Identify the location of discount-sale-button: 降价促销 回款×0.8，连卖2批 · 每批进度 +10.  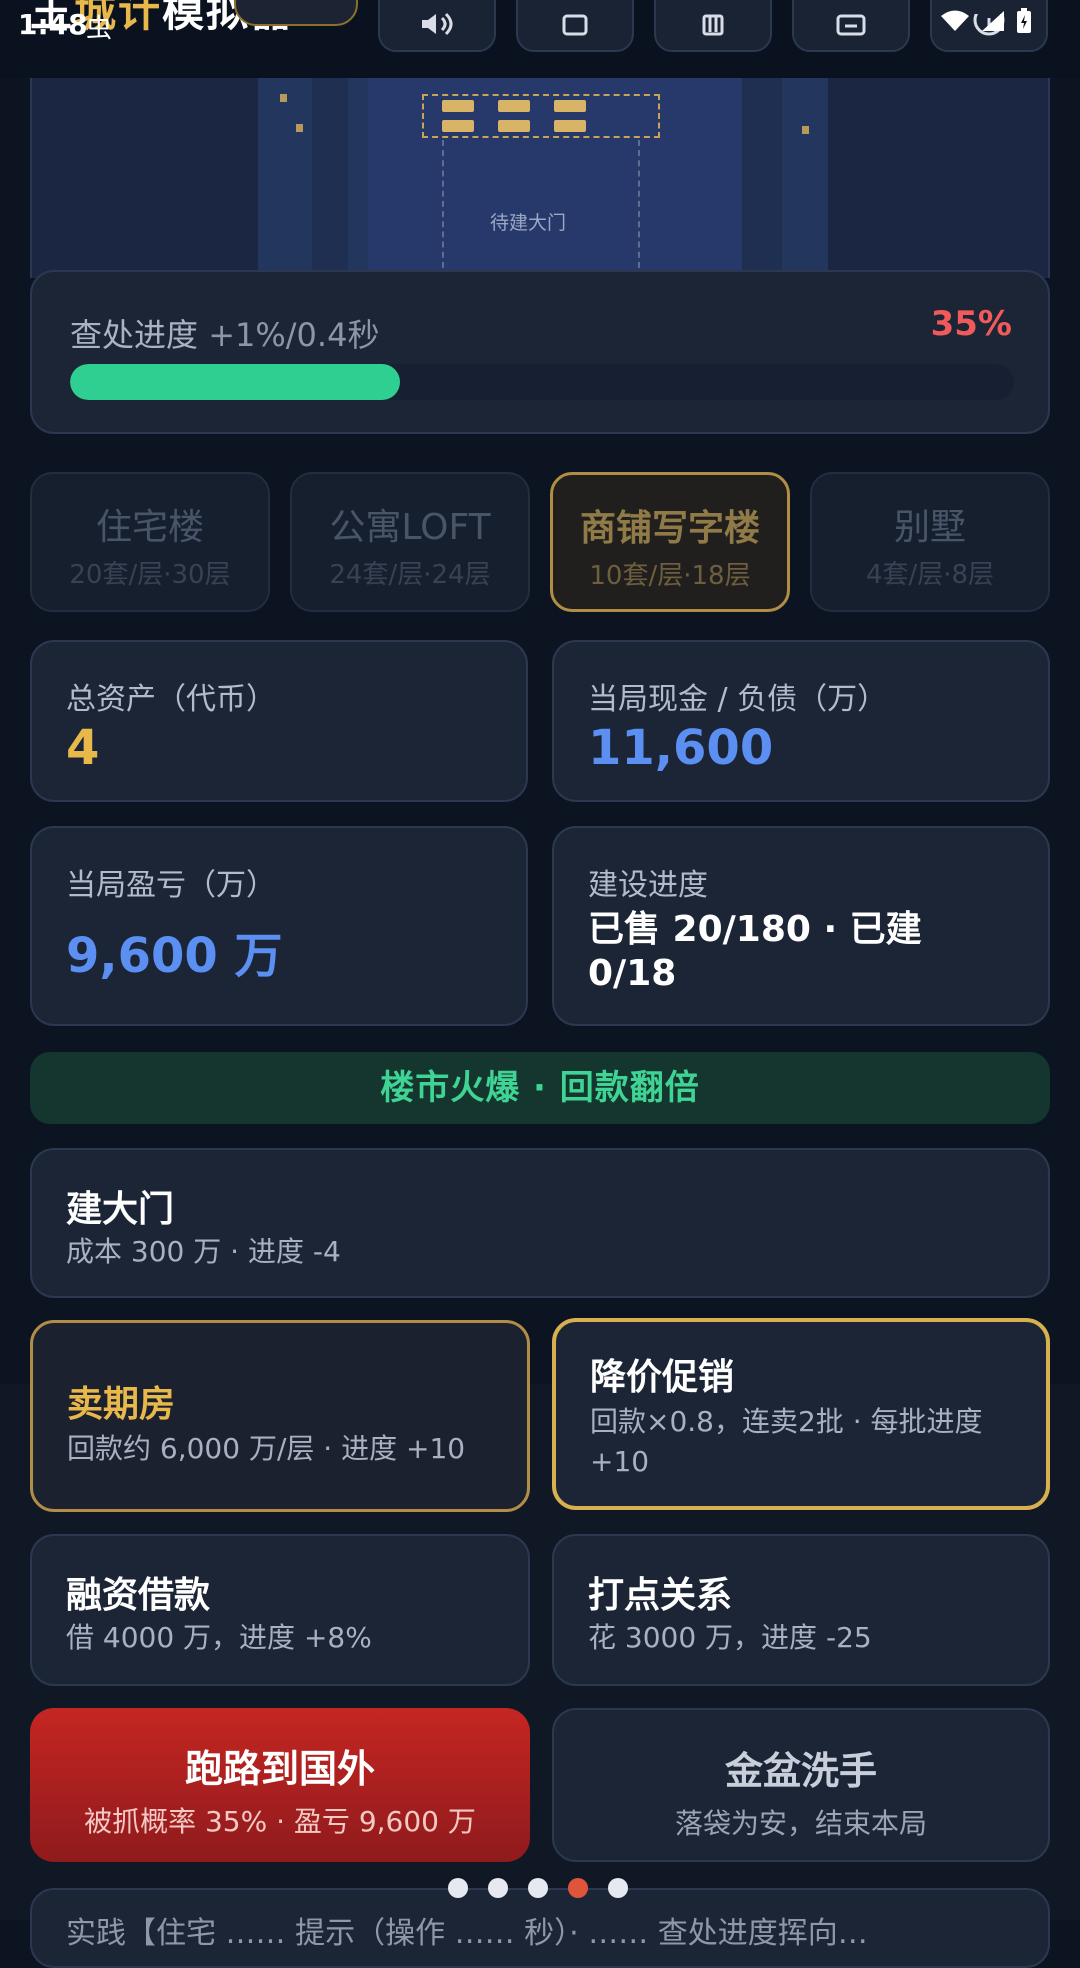
(801, 1414).